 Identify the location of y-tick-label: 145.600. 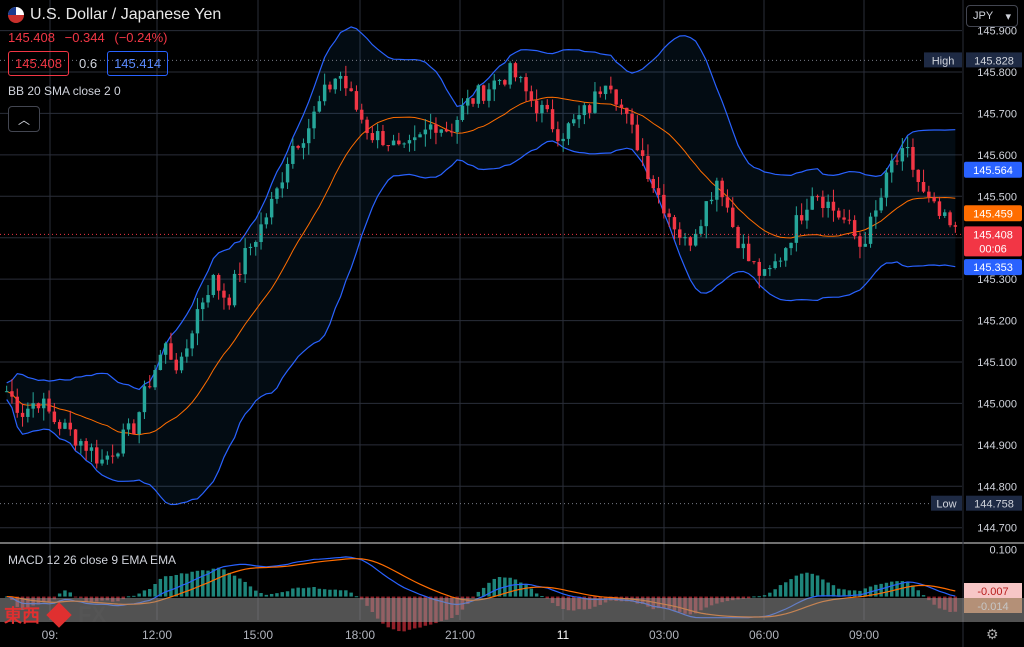
(997, 156).